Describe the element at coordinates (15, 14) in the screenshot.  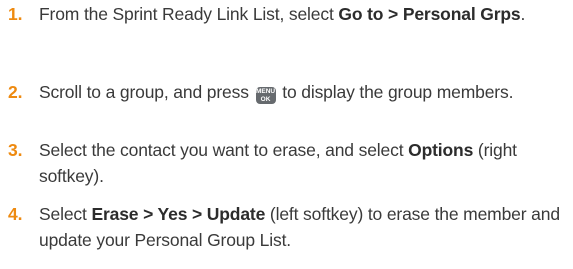
I see `step-number: 1.` at that location.